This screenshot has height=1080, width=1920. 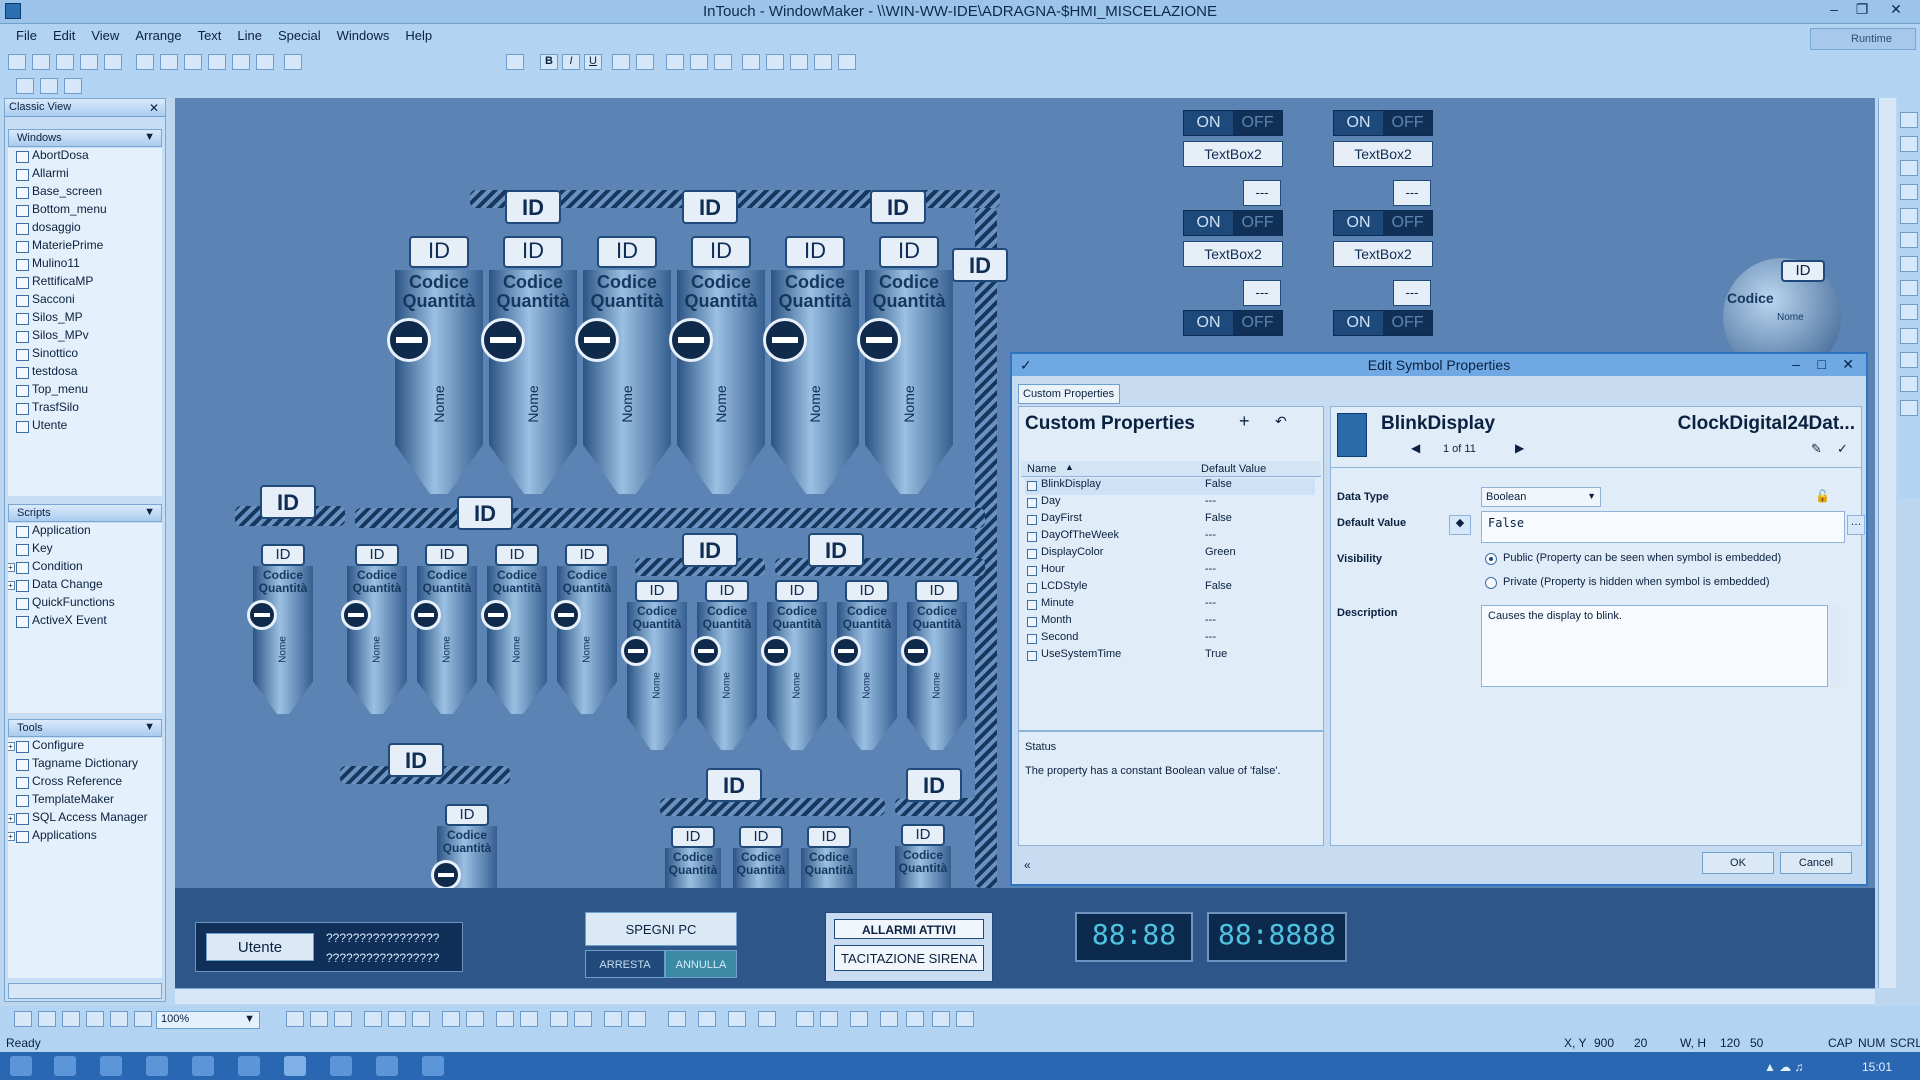 What do you see at coordinates (1887, 543) in the screenshot?
I see `vertical-scrollbar` at bounding box center [1887, 543].